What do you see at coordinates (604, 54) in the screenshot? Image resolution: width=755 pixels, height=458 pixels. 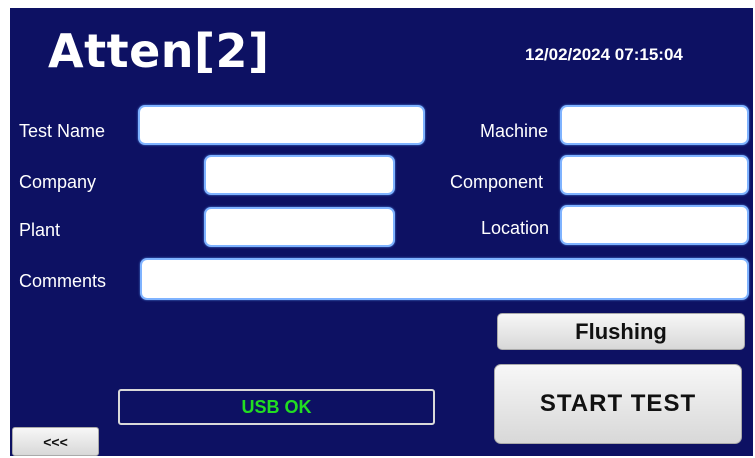 I see `datetime-display: 12/02/2024 07:15:04` at bounding box center [604, 54].